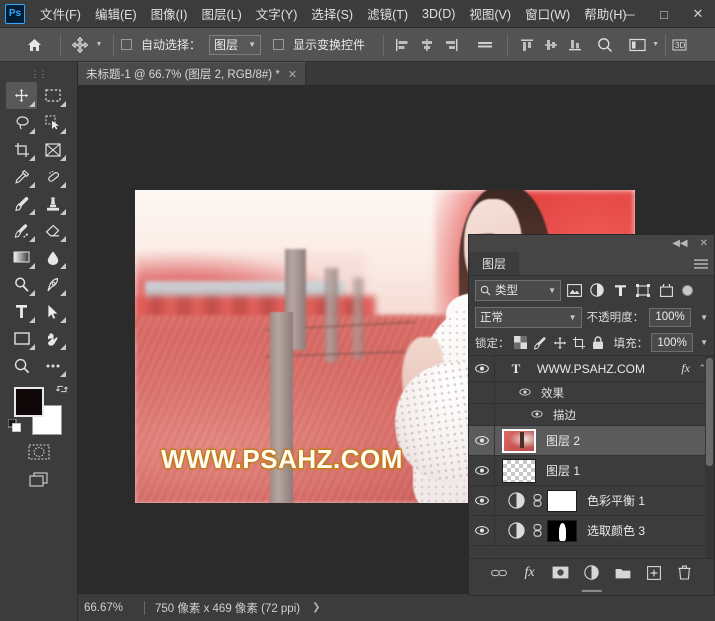 Image resolution: width=715 pixels, height=621 pixels. Describe the element at coordinates (52, 257) in the screenshot. I see `blur-tool` at that location.